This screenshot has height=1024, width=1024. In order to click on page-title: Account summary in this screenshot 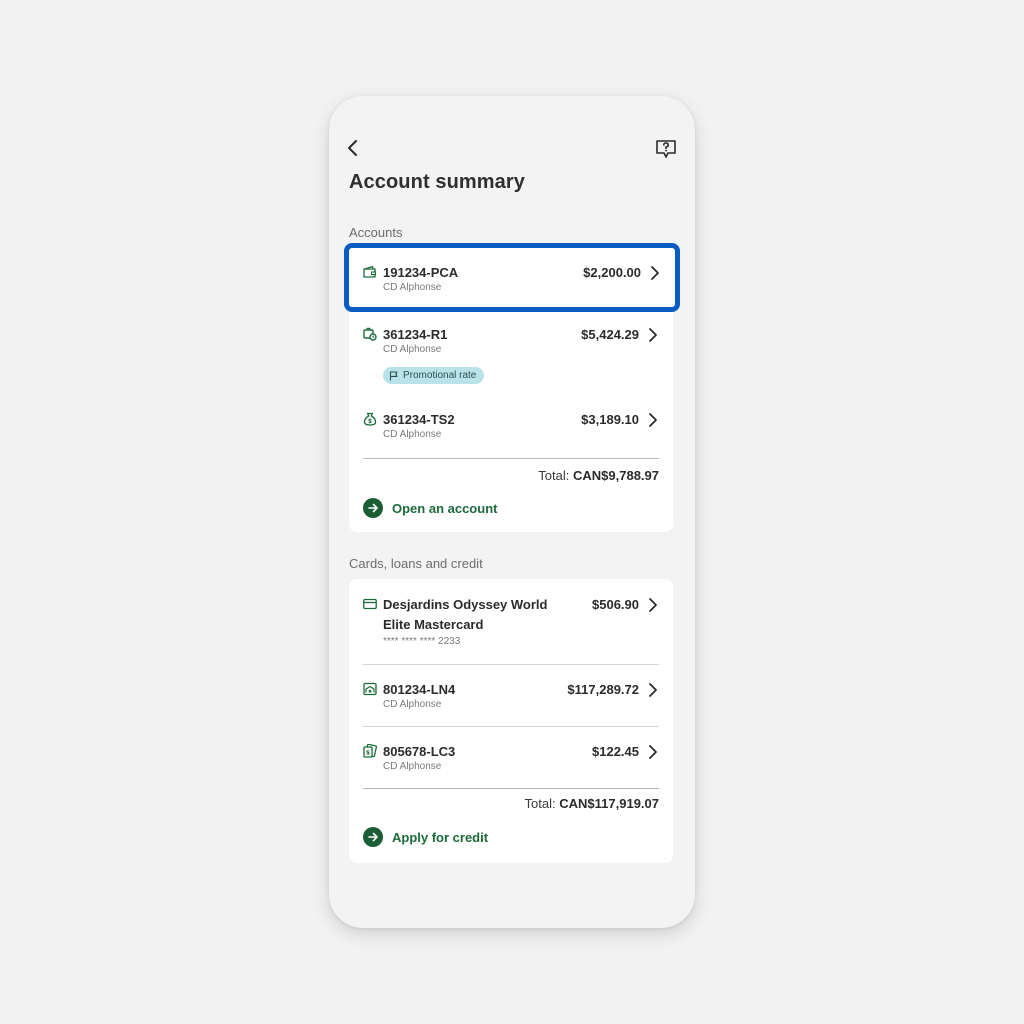, I will do `click(437, 182)`.